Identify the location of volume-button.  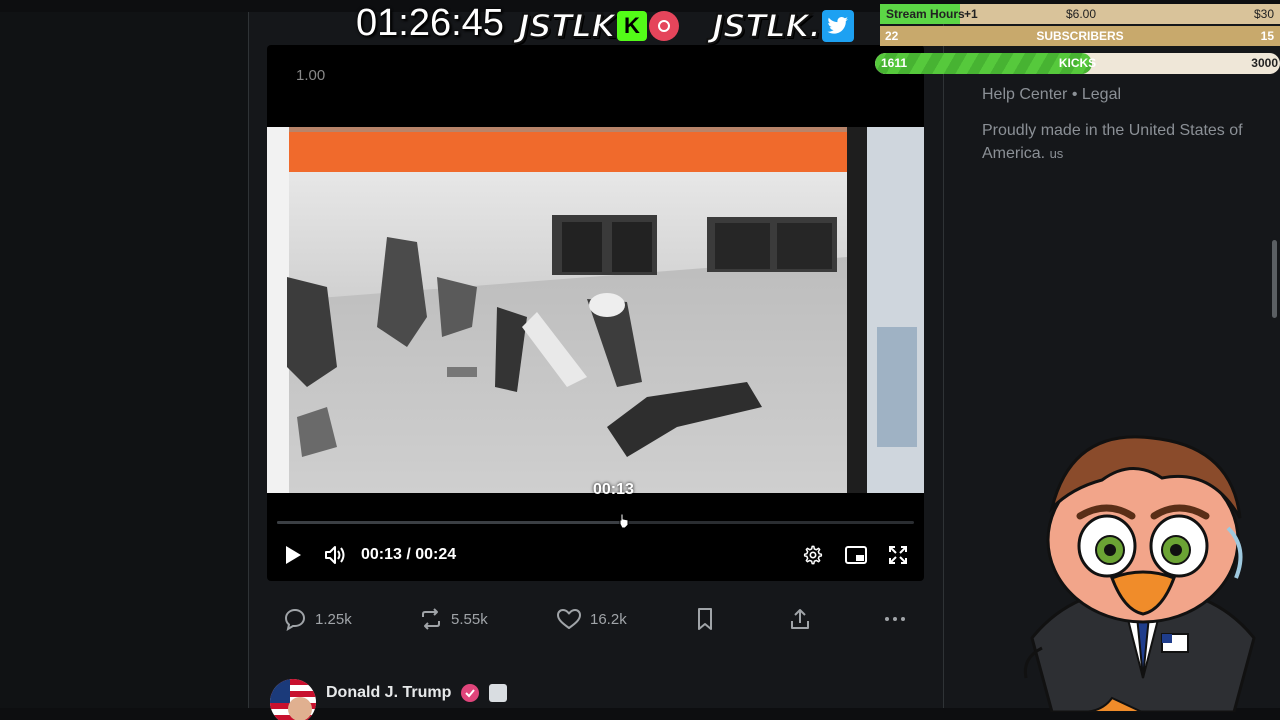
(335, 555).